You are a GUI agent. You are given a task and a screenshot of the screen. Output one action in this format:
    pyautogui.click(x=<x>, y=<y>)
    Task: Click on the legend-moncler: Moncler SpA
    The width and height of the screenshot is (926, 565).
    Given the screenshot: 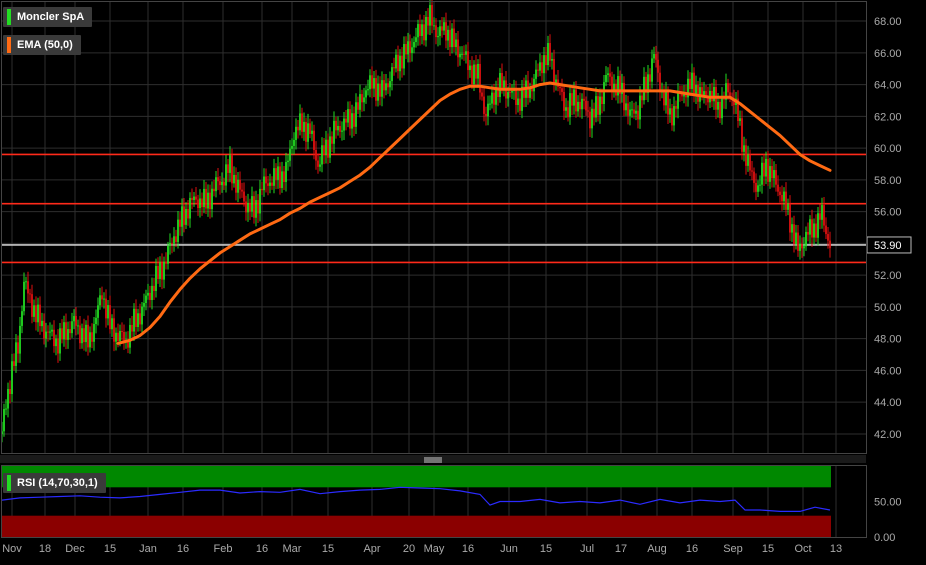 What is the action you would take?
    pyautogui.click(x=48, y=17)
    